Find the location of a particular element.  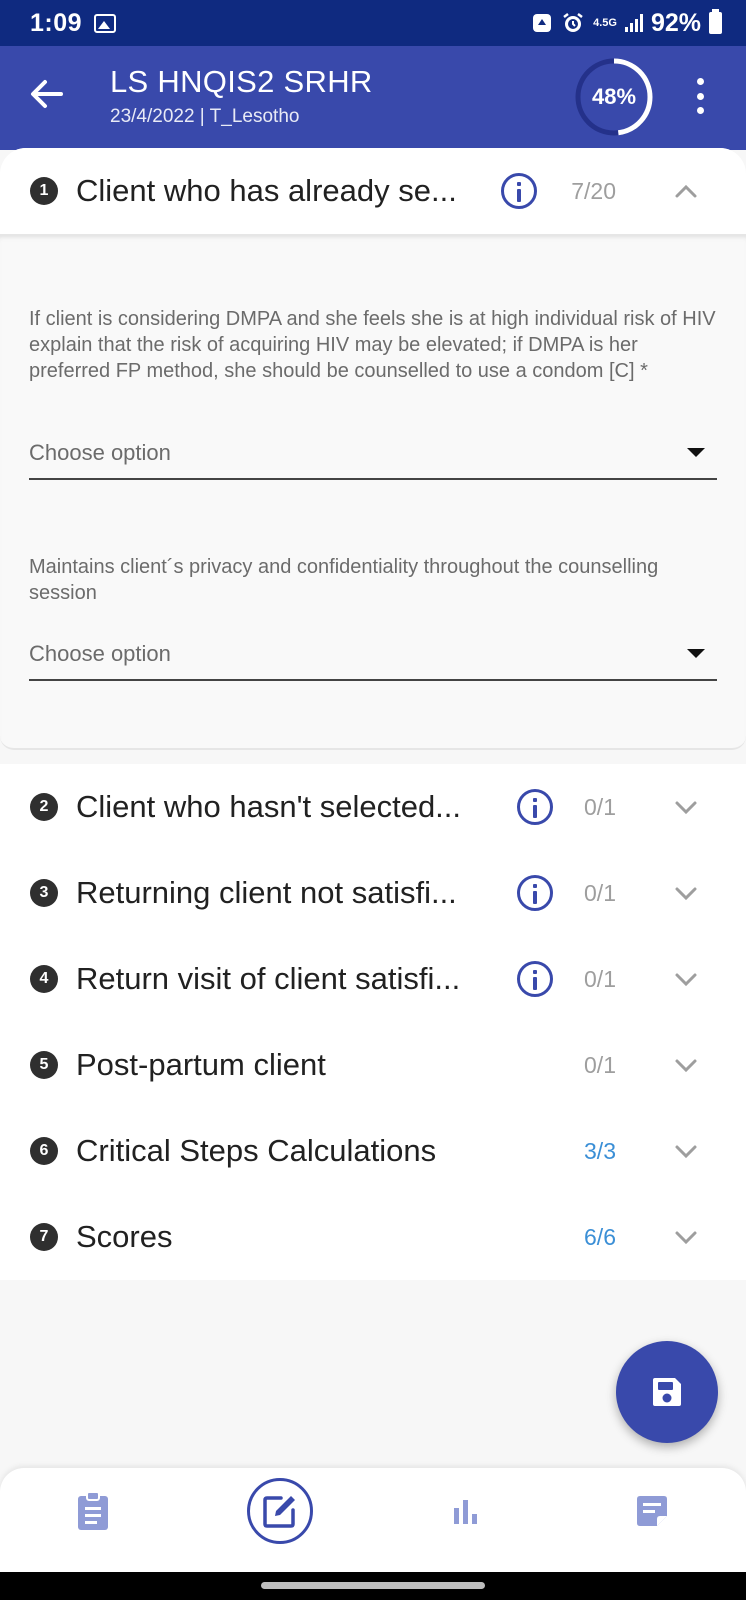

section-title: Scores is located at coordinates (124, 1236).